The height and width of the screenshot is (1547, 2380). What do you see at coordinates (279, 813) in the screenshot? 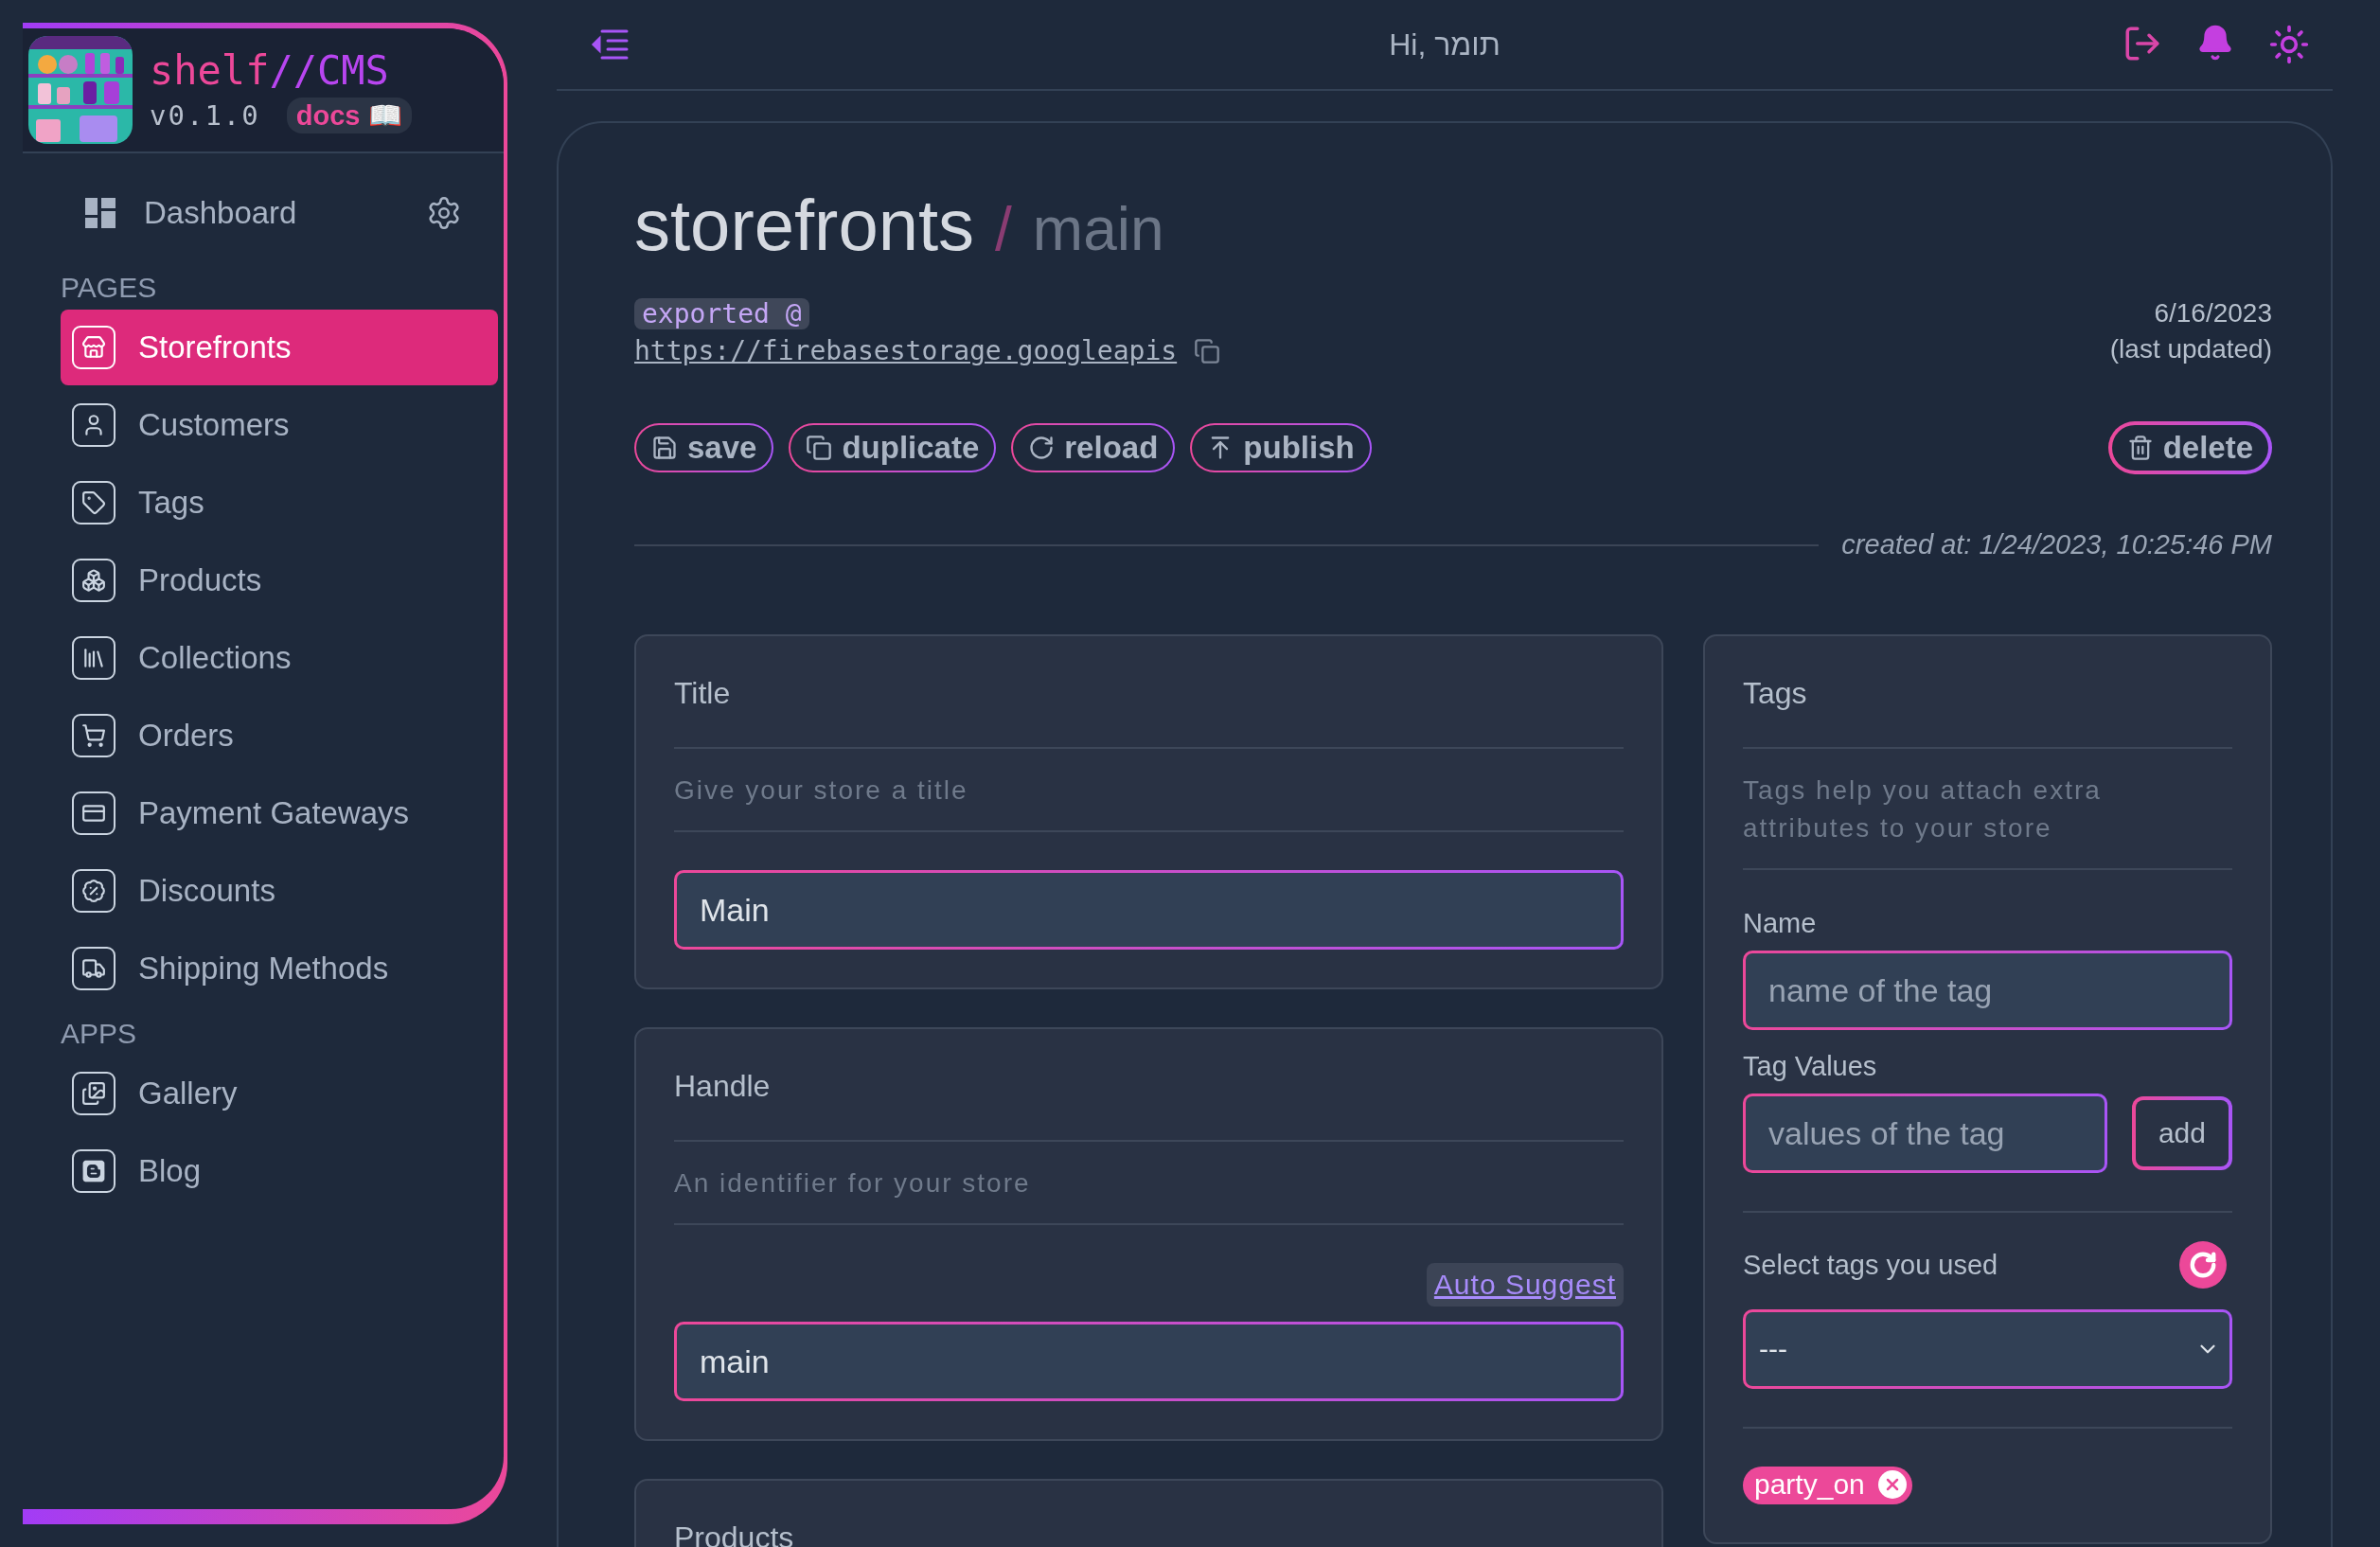
I see `sidebar-item: Payment Gateways` at bounding box center [279, 813].